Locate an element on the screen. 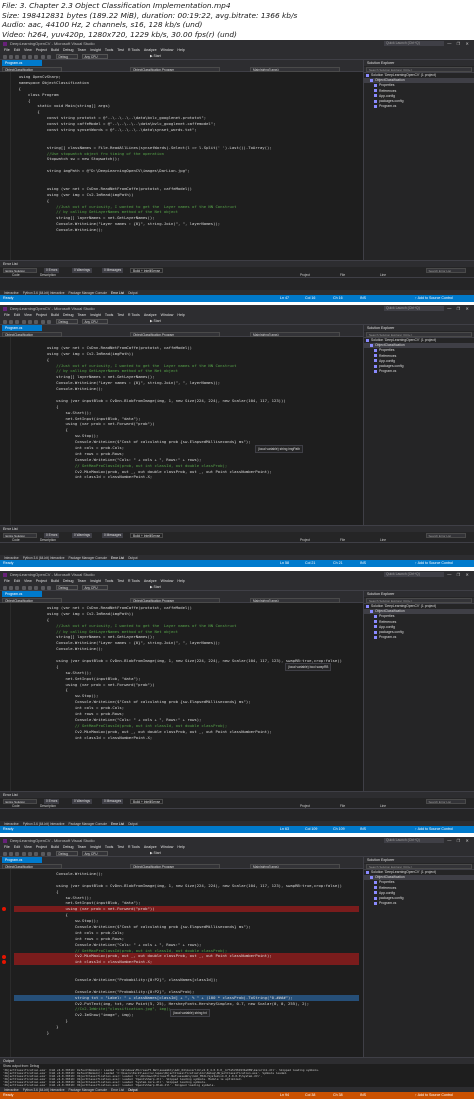 The height and width of the screenshot is (1102, 474). start-button: ▶ Start is located at coordinates (167, 853).